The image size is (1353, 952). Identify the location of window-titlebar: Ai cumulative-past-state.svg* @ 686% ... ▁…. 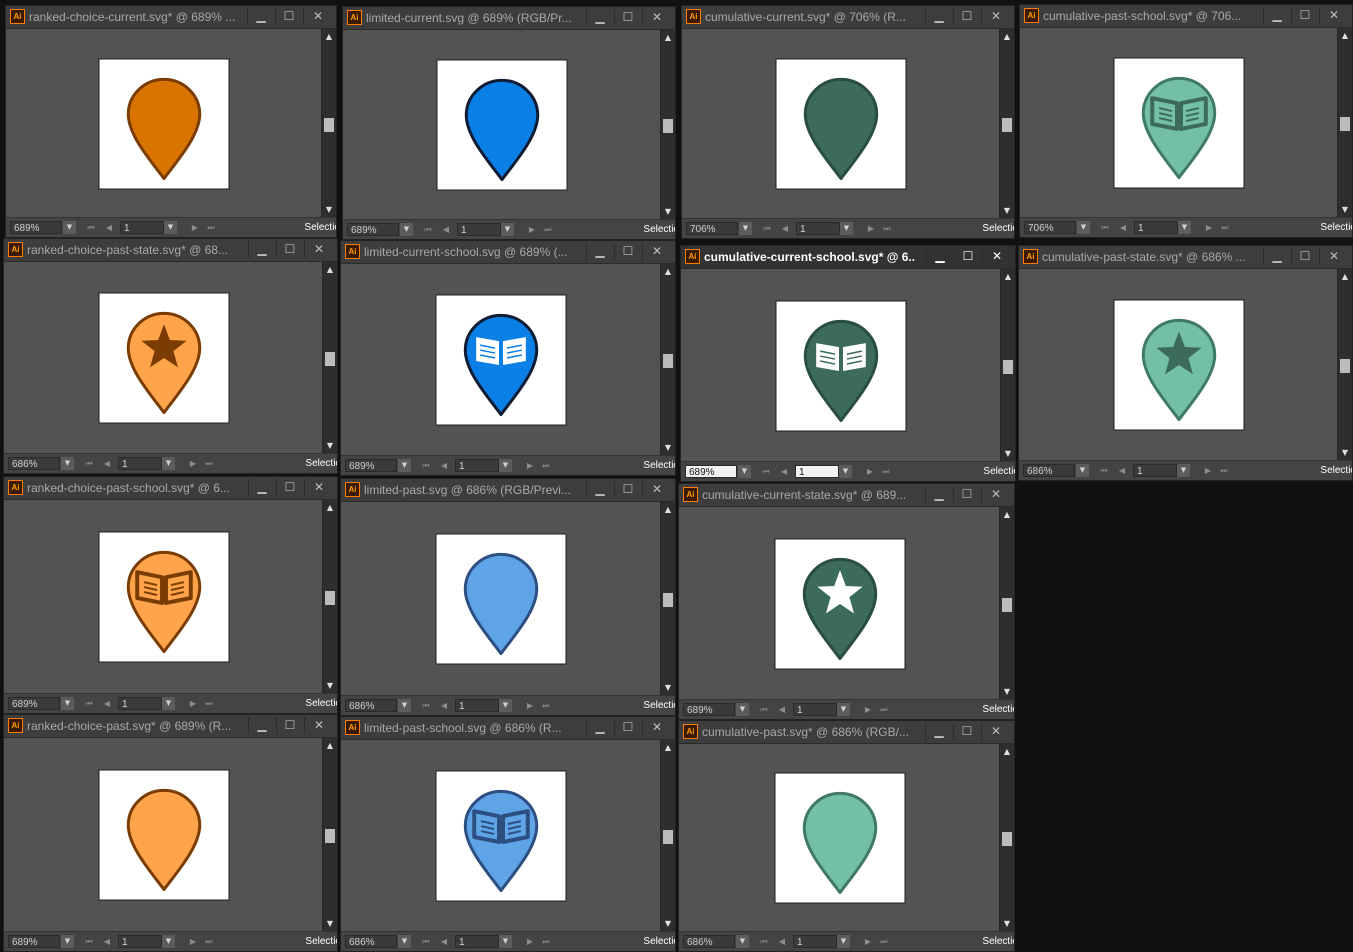
(1185, 257).